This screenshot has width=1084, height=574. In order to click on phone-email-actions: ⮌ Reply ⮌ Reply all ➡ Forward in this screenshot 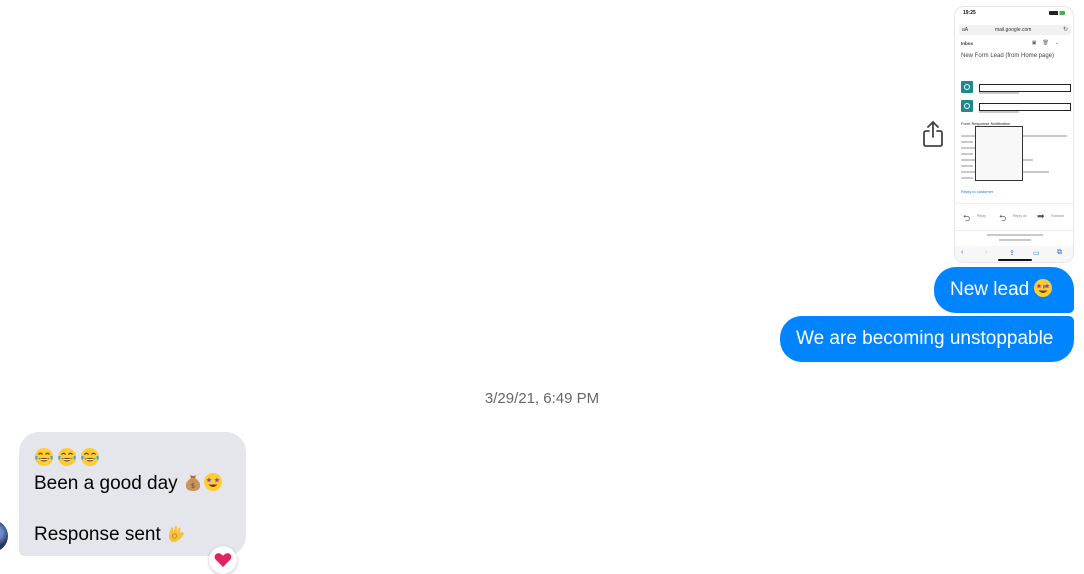, I will do `click(1014, 217)`.